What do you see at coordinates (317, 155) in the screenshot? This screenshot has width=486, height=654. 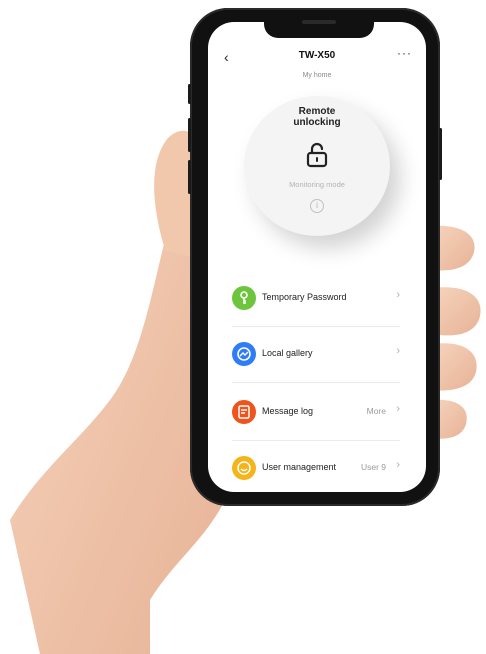 I see `unlocked-padlock-icon` at bounding box center [317, 155].